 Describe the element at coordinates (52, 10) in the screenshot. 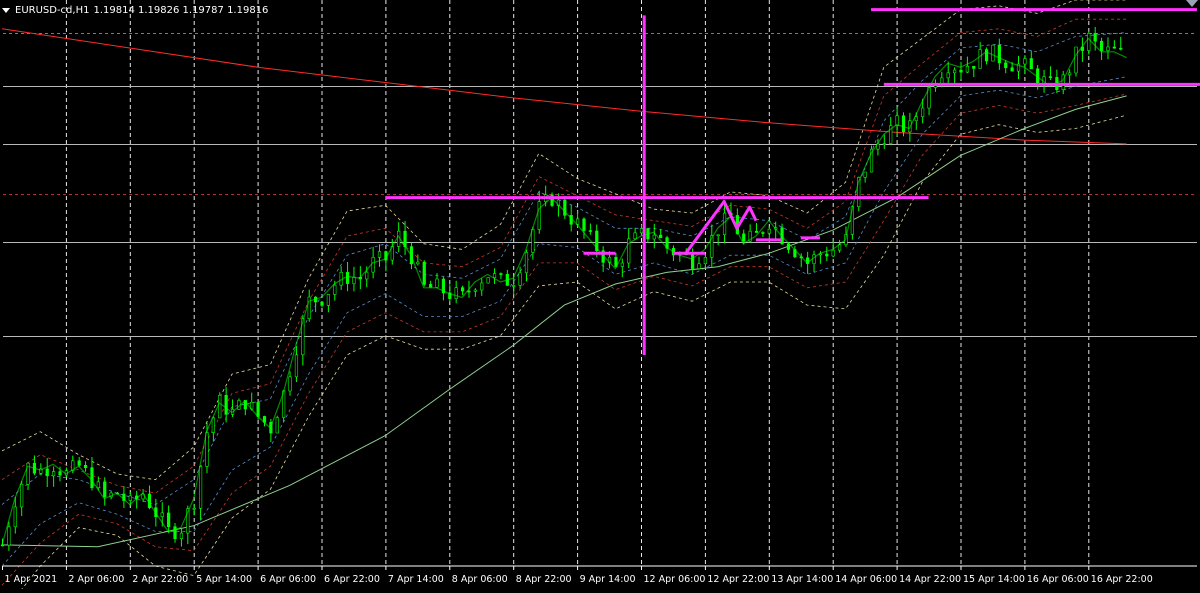

I see `symbol-label: EURUSD-cd,H1` at that location.